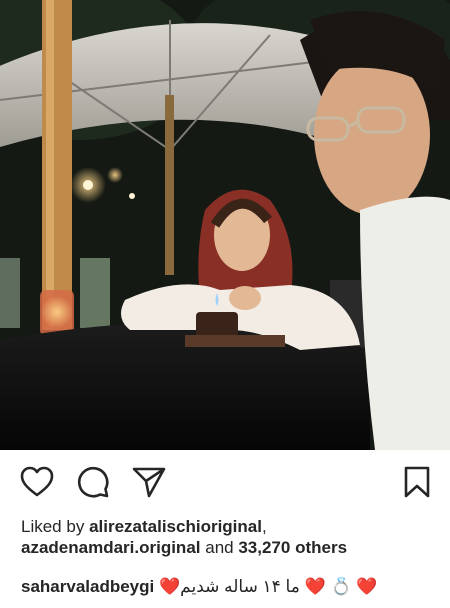  Describe the element at coordinates (225, 482) in the screenshot. I see `action-bar` at that location.